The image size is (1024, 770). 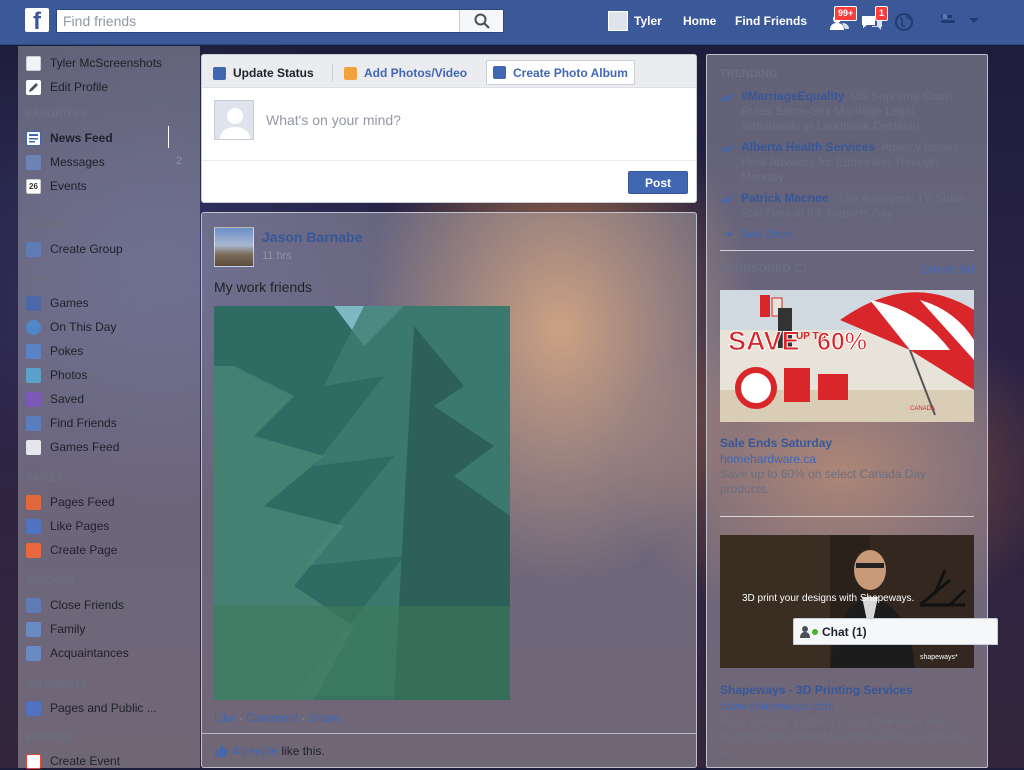 What do you see at coordinates (70, 502) in the screenshot?
I see `sidebar-item-pages-feed: Pages Feed` at bounding box center [70, 502].